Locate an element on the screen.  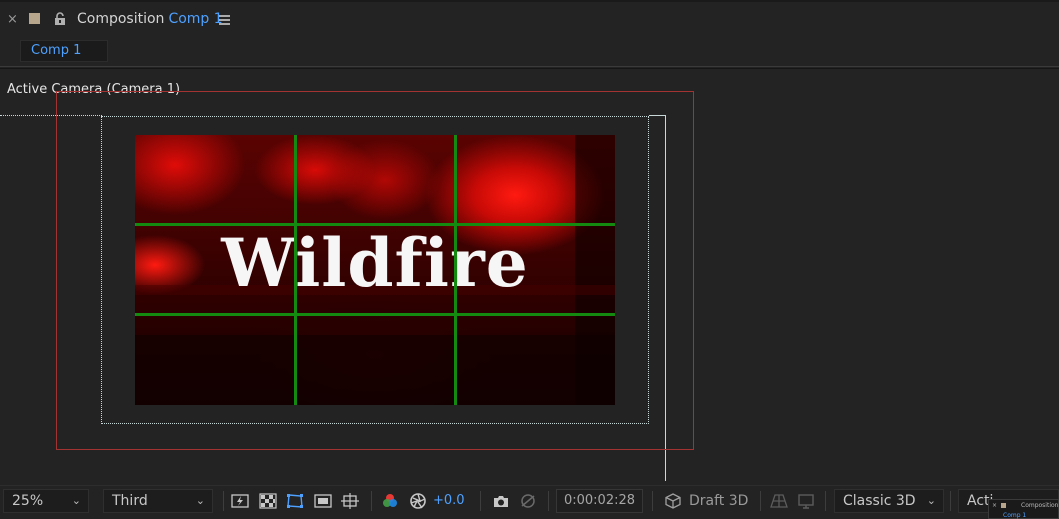
close-panel-button: × is located at coordinates (12, 19).